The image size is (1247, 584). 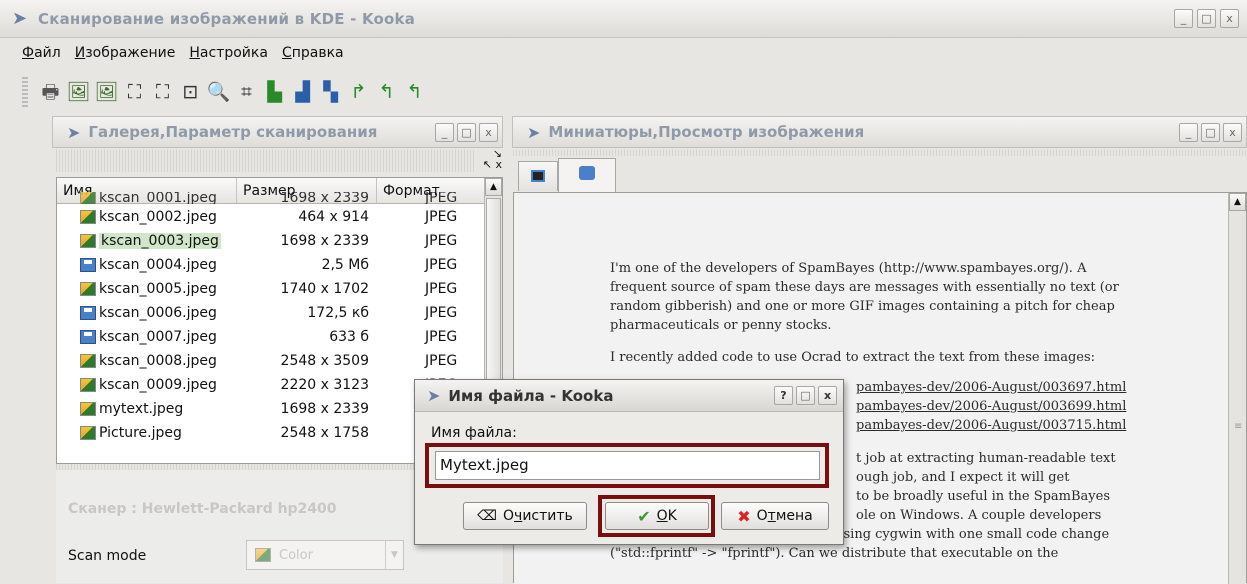 What do you see at coordinates (1188, 132) in the screenshot?
I see `preview-minimize-button: _` at bounding box center [1188, 132].